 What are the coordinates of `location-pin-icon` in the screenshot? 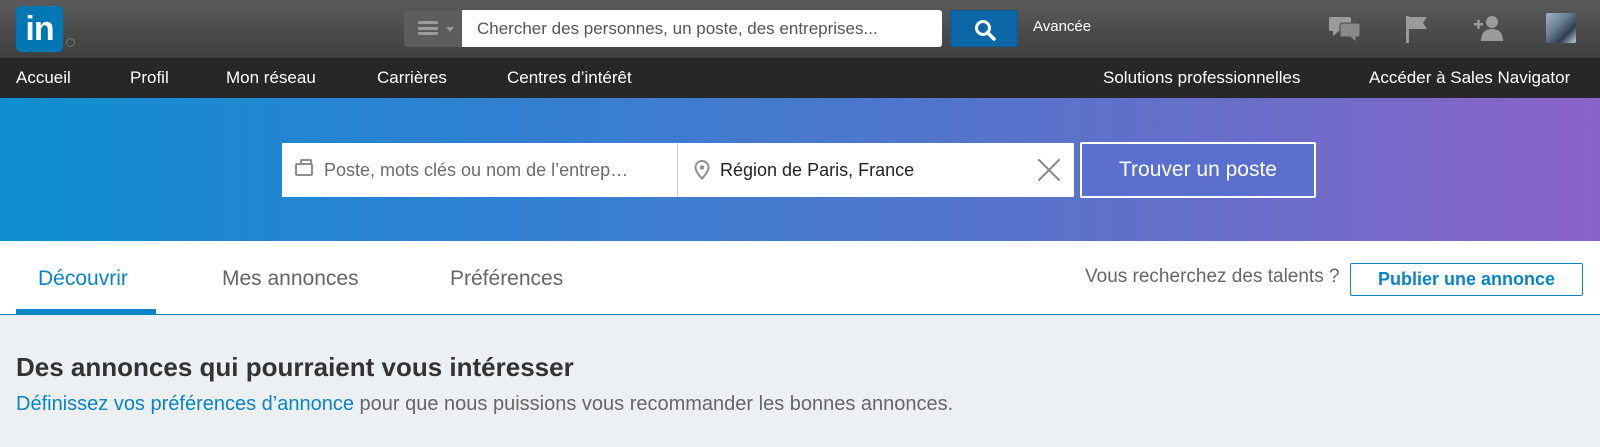 It's located at (702, 170).